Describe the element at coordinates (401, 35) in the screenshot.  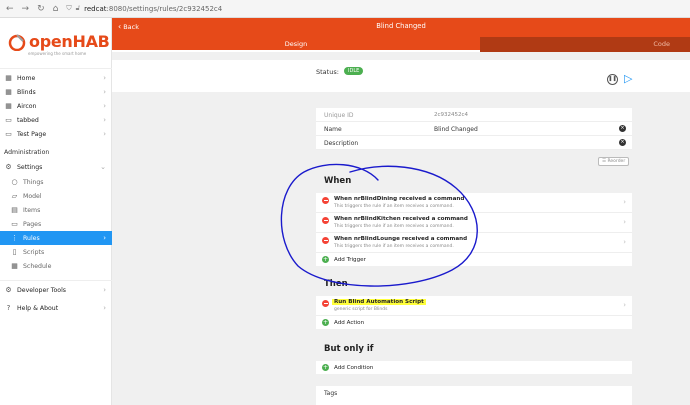
I see `page-header: ‹ Back Blind Changed Design Code` at that location.